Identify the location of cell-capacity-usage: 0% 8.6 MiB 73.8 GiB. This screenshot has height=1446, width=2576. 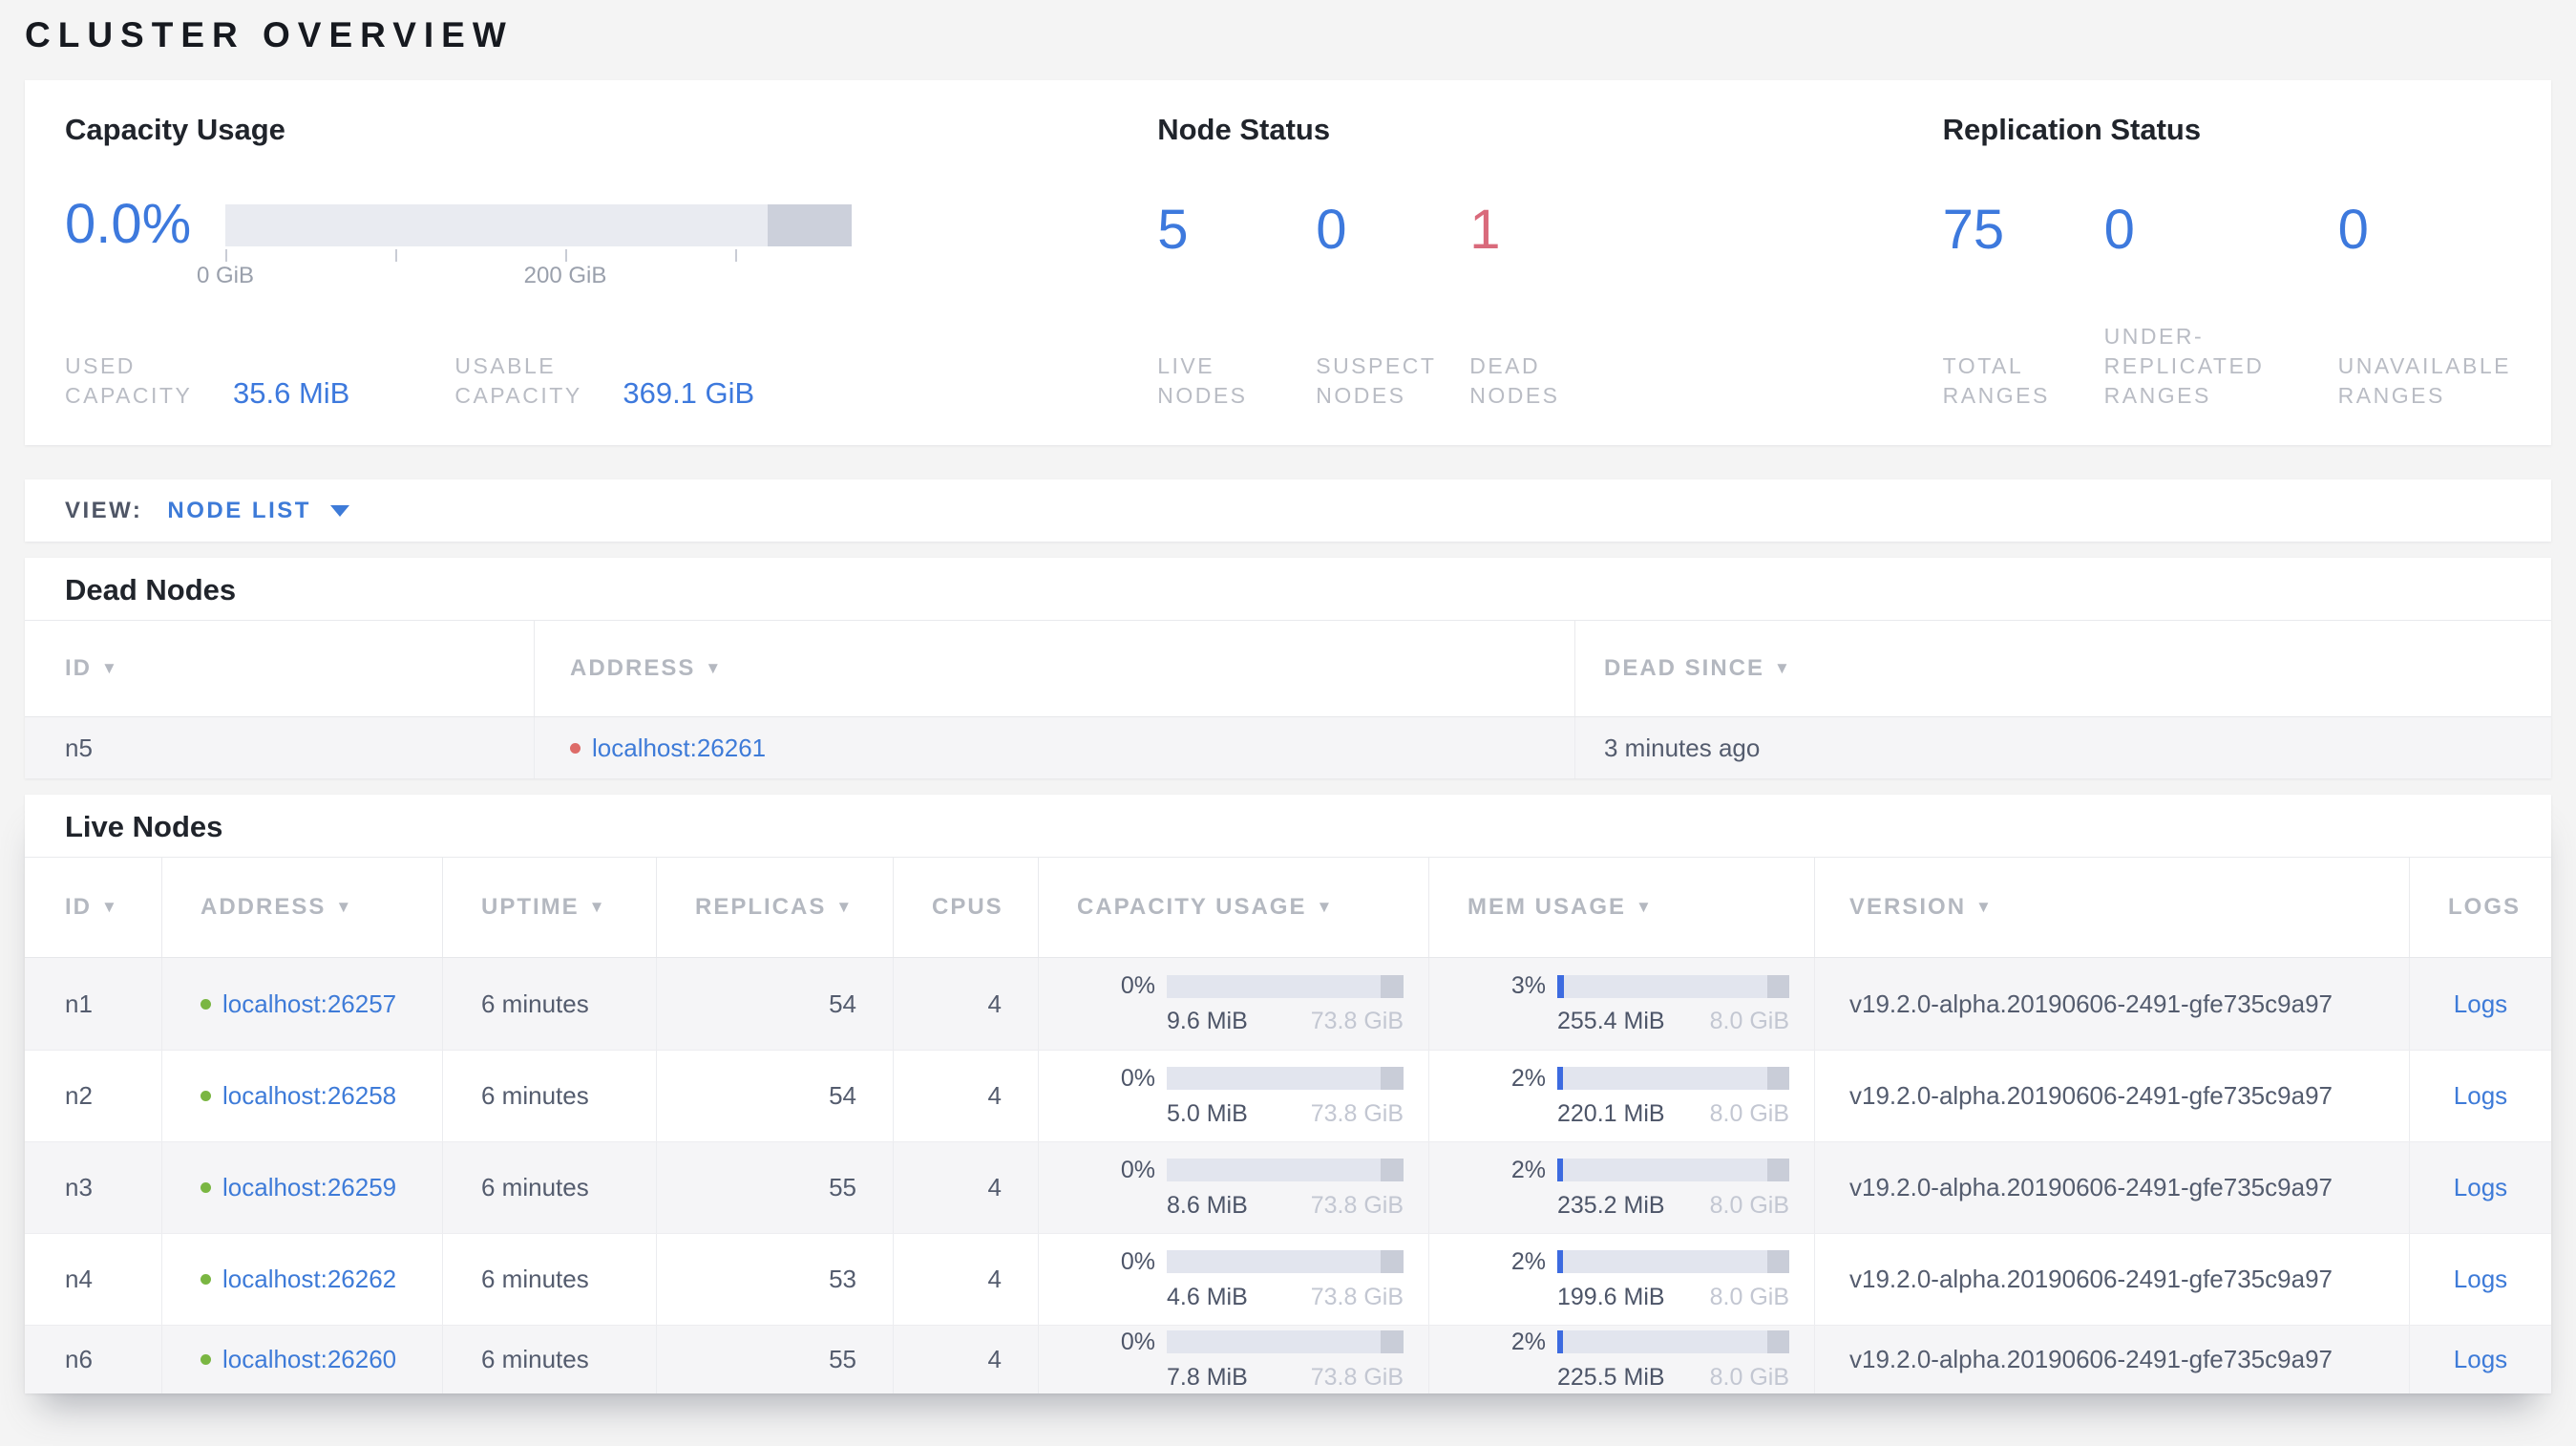
(1234, 1187).